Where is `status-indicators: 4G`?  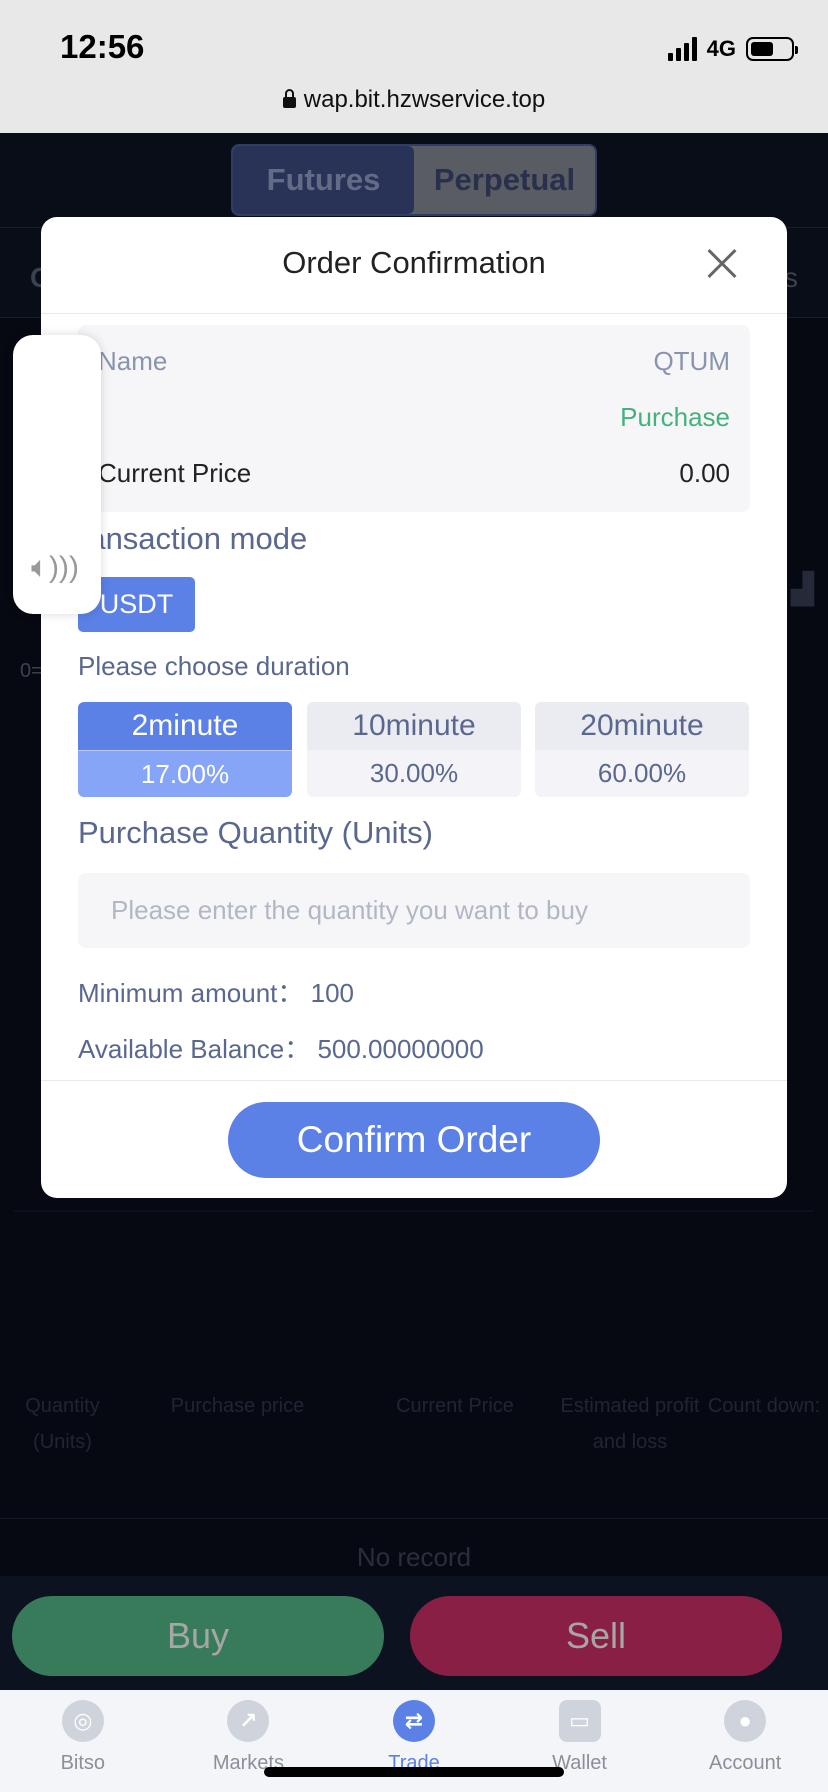
status-indicators: 4G is located at coordinates (732, 49).